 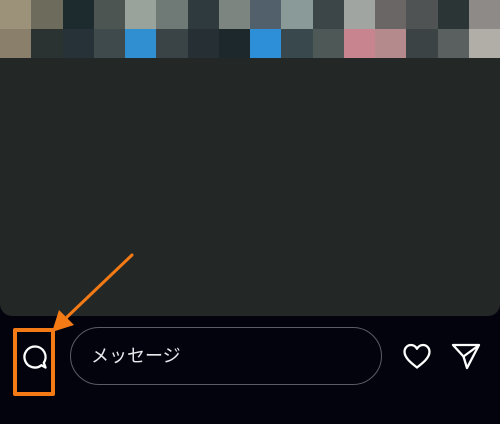 I want to click on heart-icon, so click(x=417, y=356).